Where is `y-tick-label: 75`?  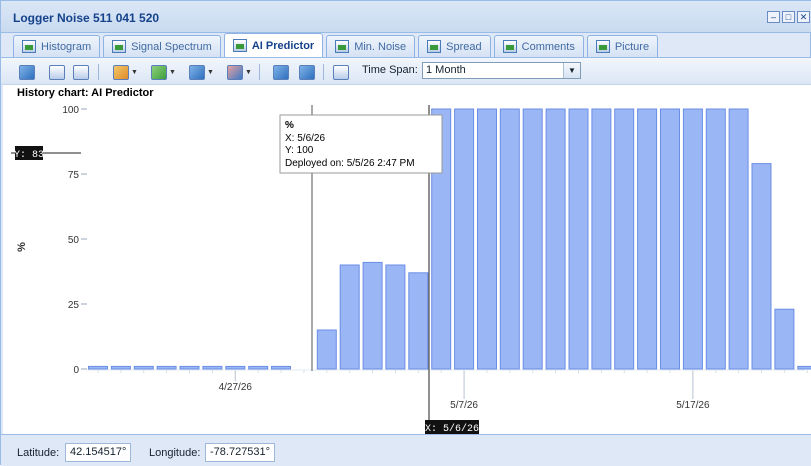 y-tick-label: 75 is located at coordinates (74, 175).